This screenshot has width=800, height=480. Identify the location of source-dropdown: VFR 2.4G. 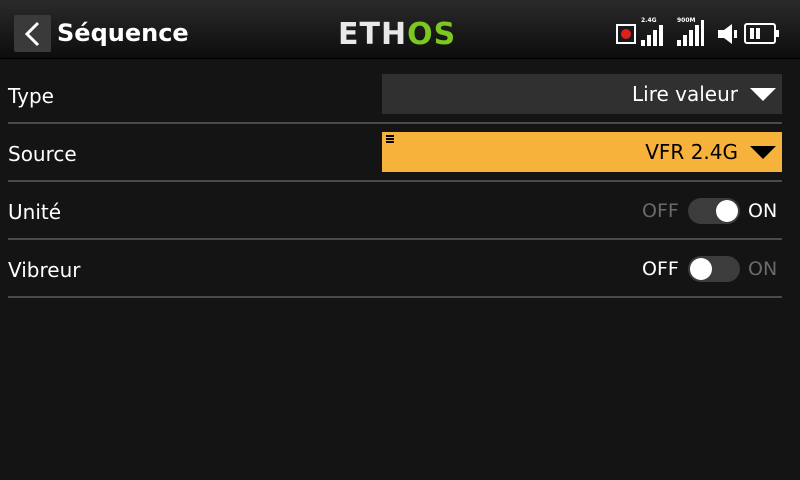
(582, 152).